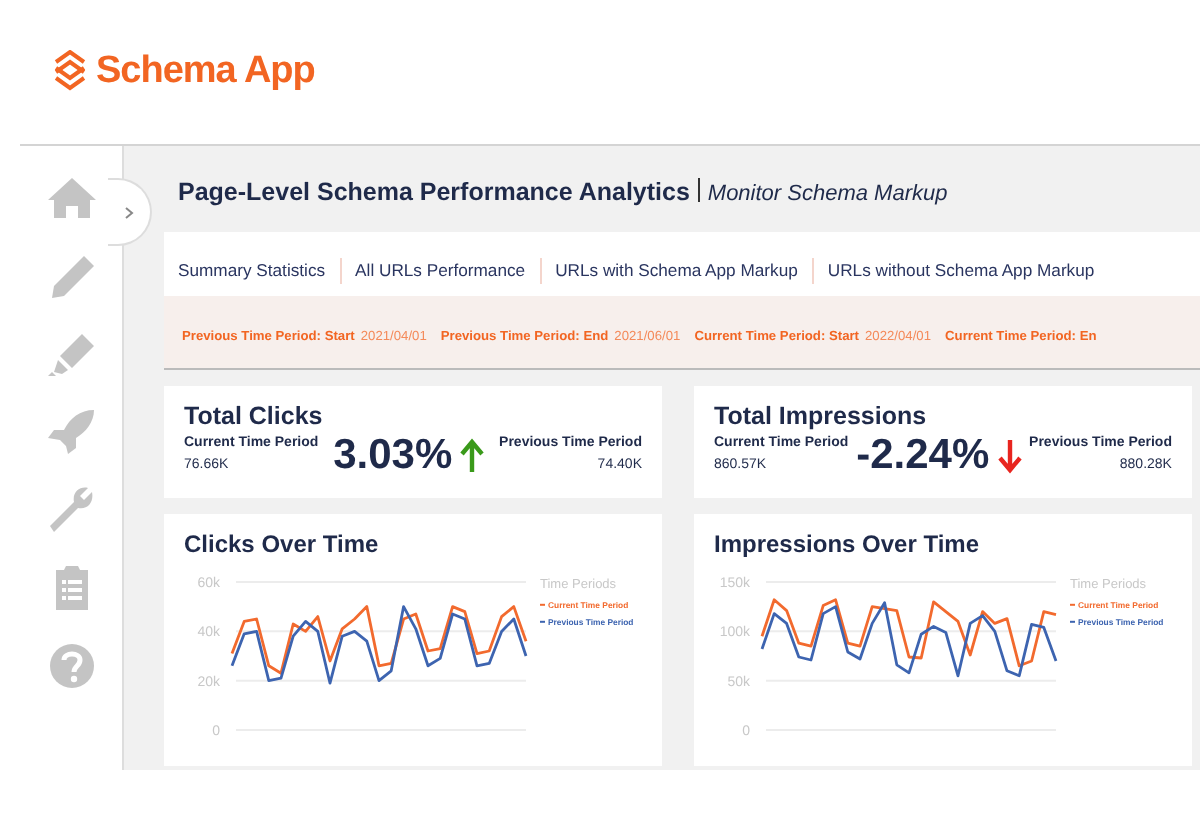 This screenshot has height=816, width=1200. Describe the element at coordinates (434, 192) in the screenshot. I see `page-title: Page-Level Schema Performance Analytics` at that location.